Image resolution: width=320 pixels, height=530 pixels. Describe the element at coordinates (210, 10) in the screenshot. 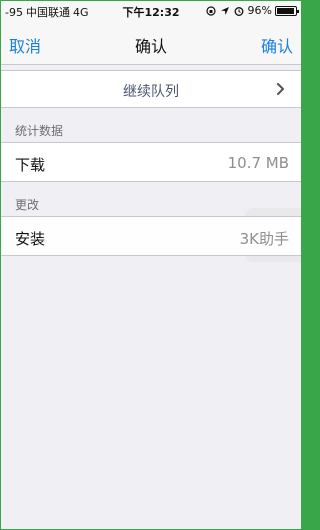

I see `rotation-lock-icon` at that location.